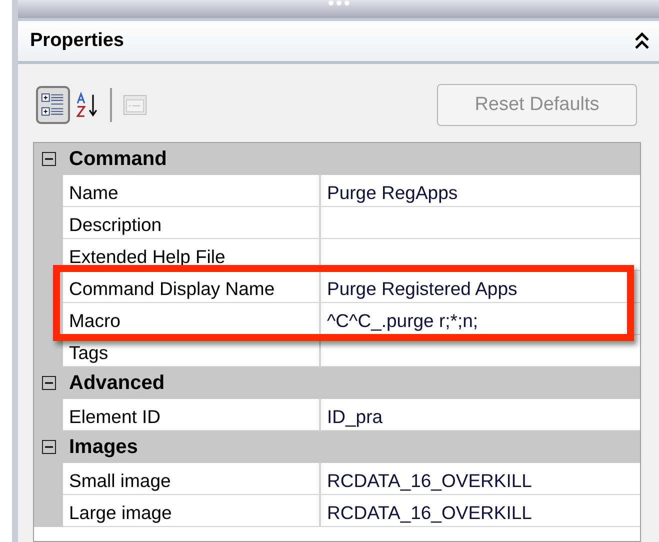 The width and height of the screenshot is (659, 542). I want to click on property-value: Purge Registered Apps, so click(480, 286).